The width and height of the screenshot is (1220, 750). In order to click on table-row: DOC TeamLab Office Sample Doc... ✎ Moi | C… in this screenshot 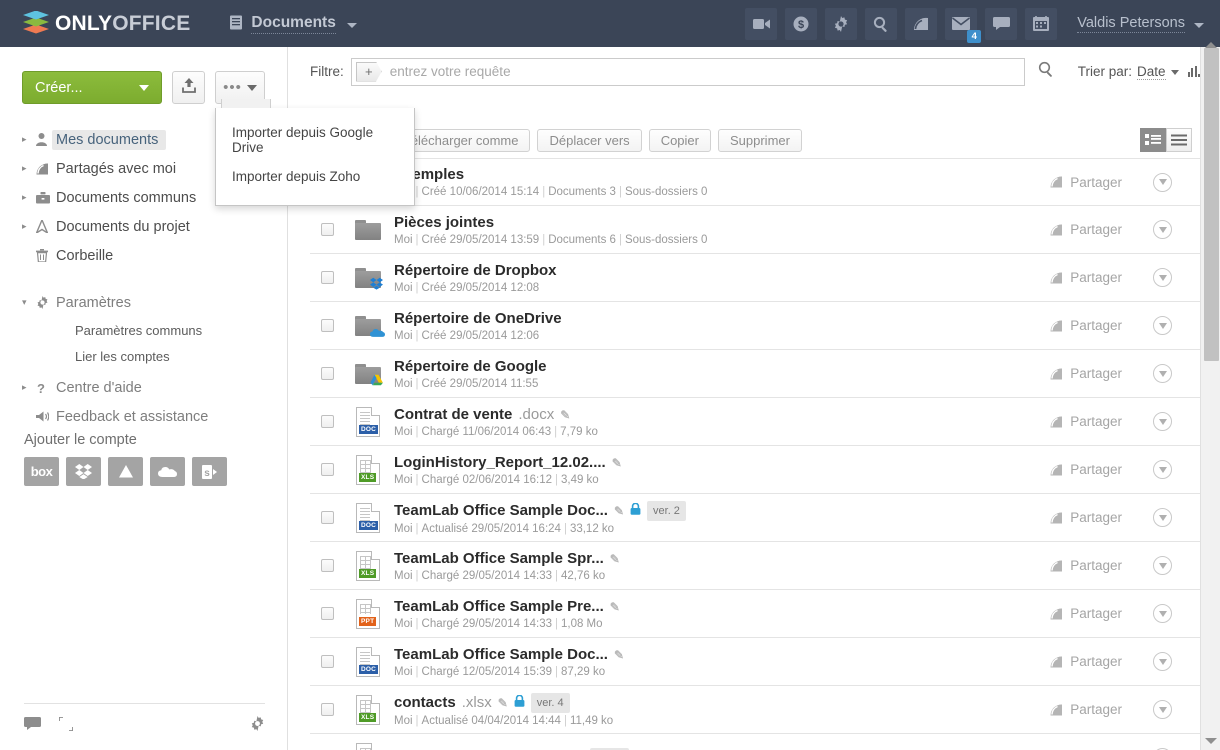, I will do `click(755, 662)`.